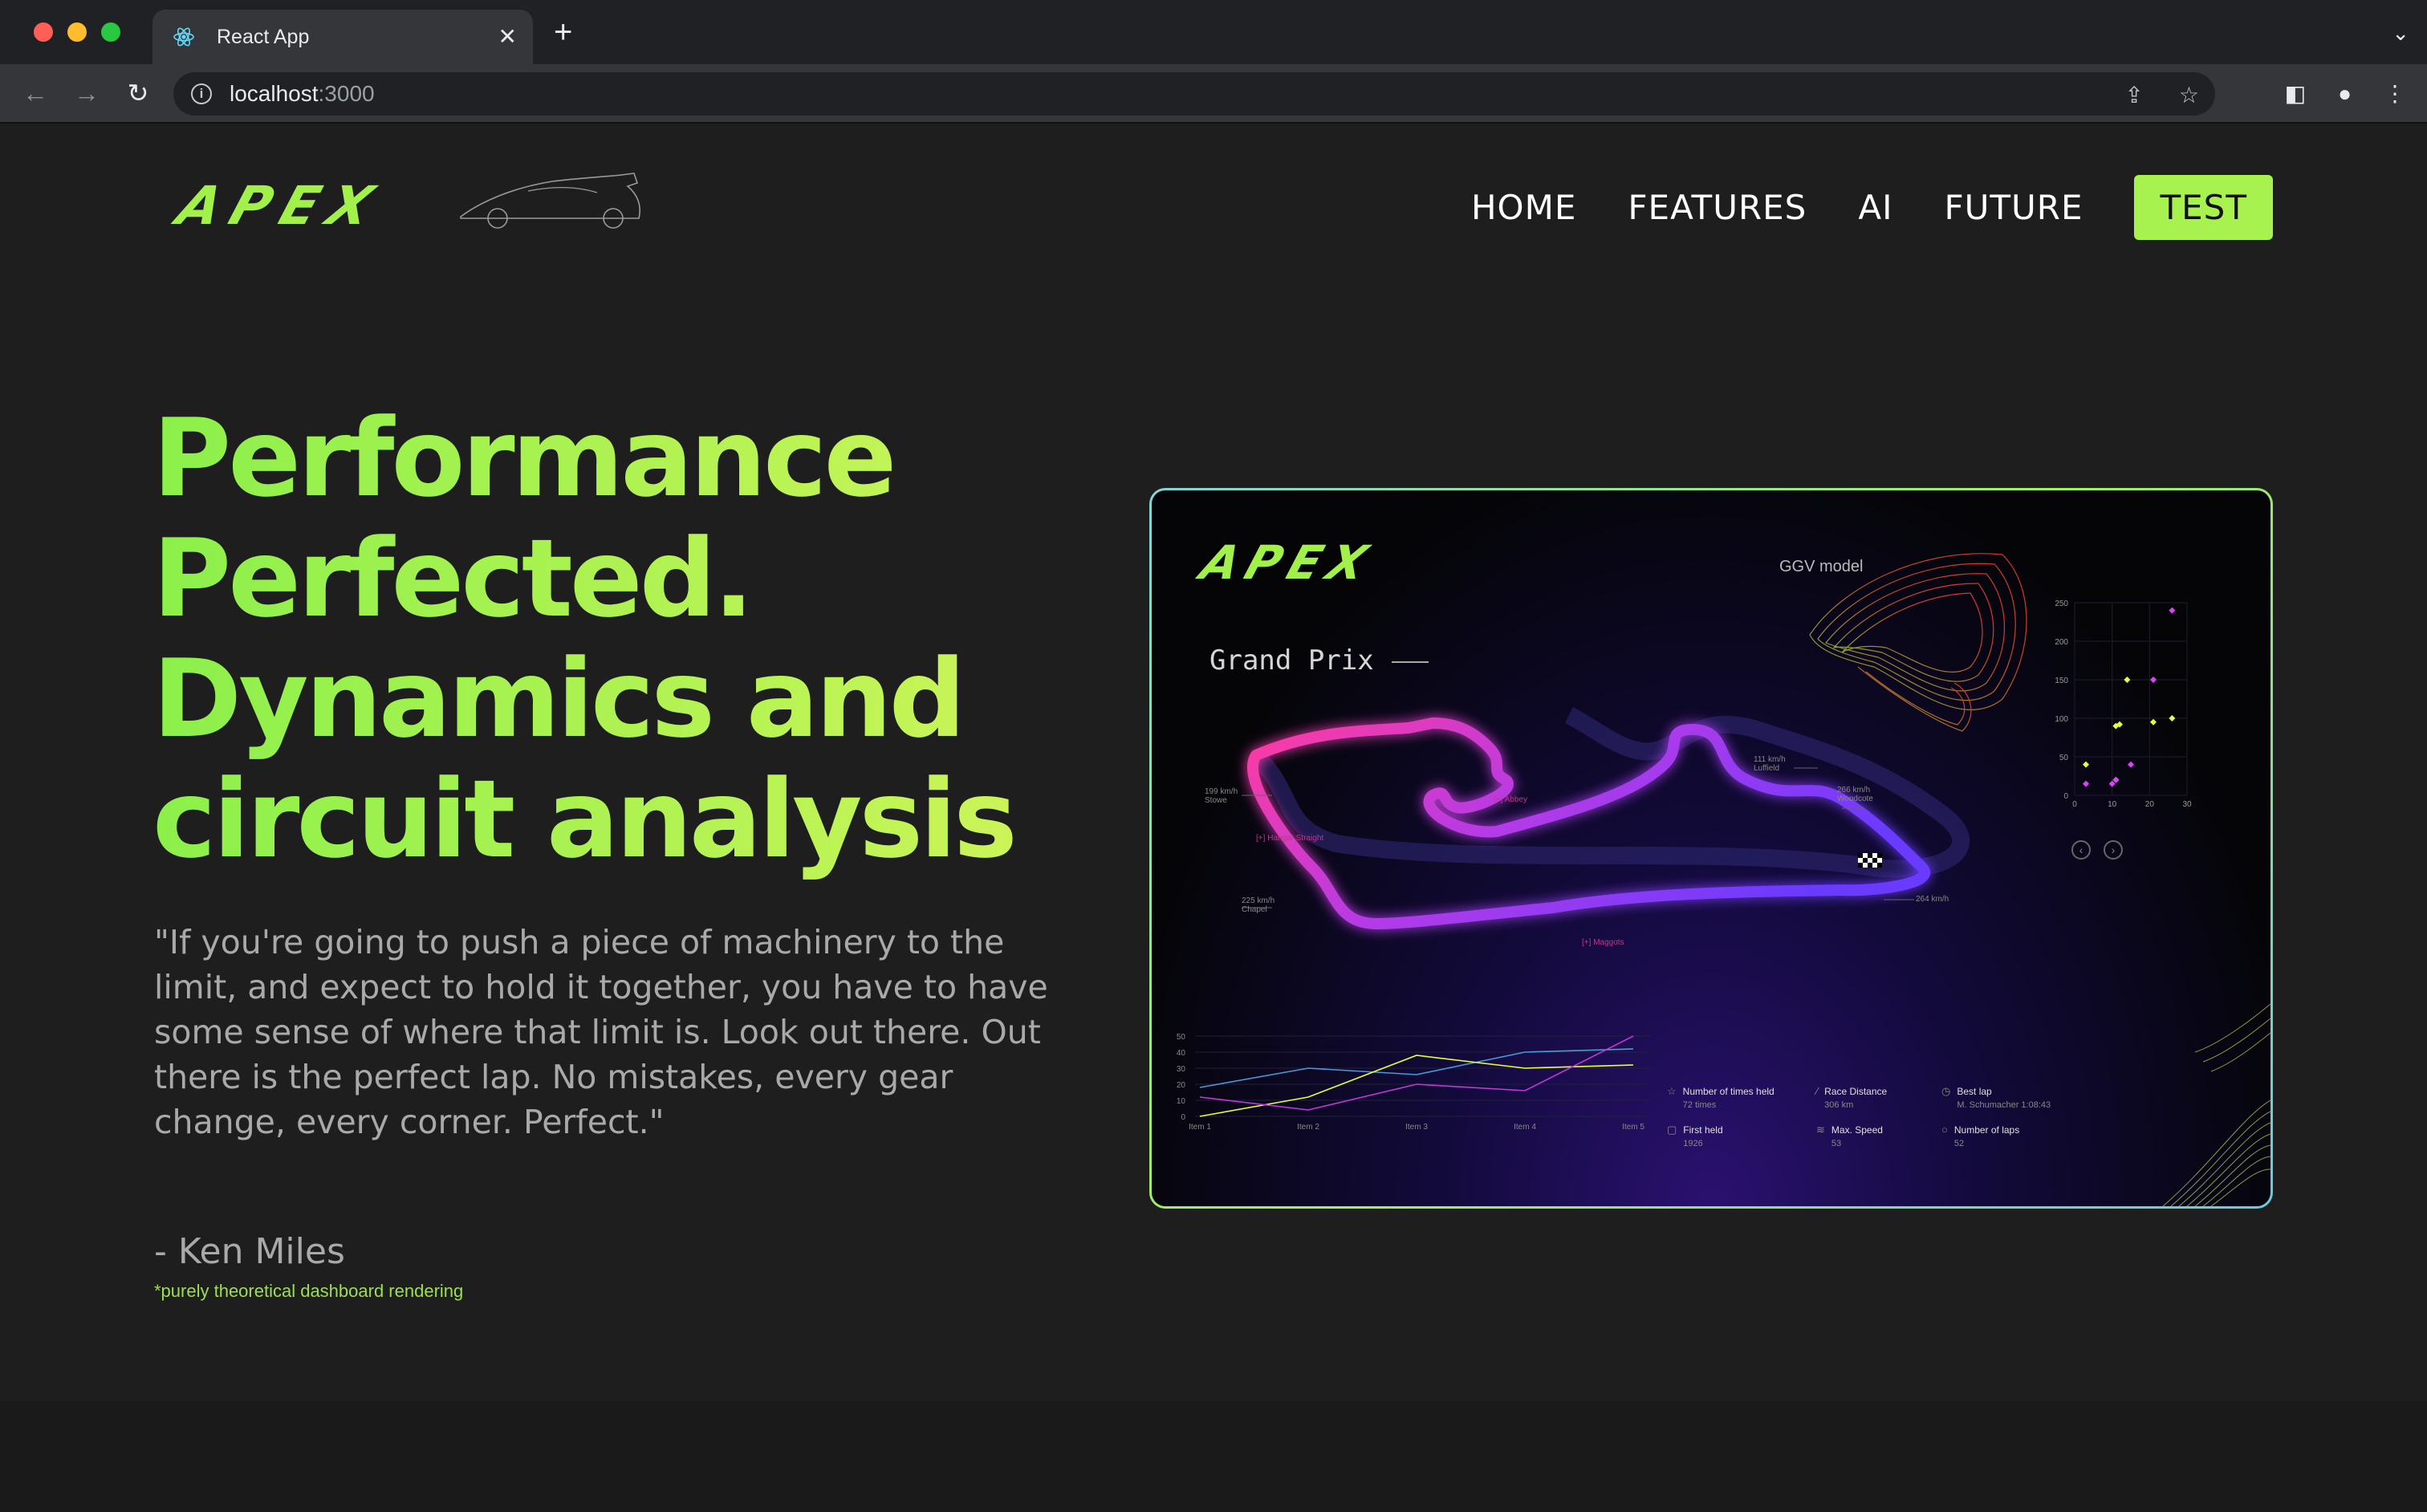 This screenshot has height=1512, width=2427. Describe the element at coordinates (1510, 799) in the screenshot. I see `track-label-abbey: [+] Abbey` at that location.